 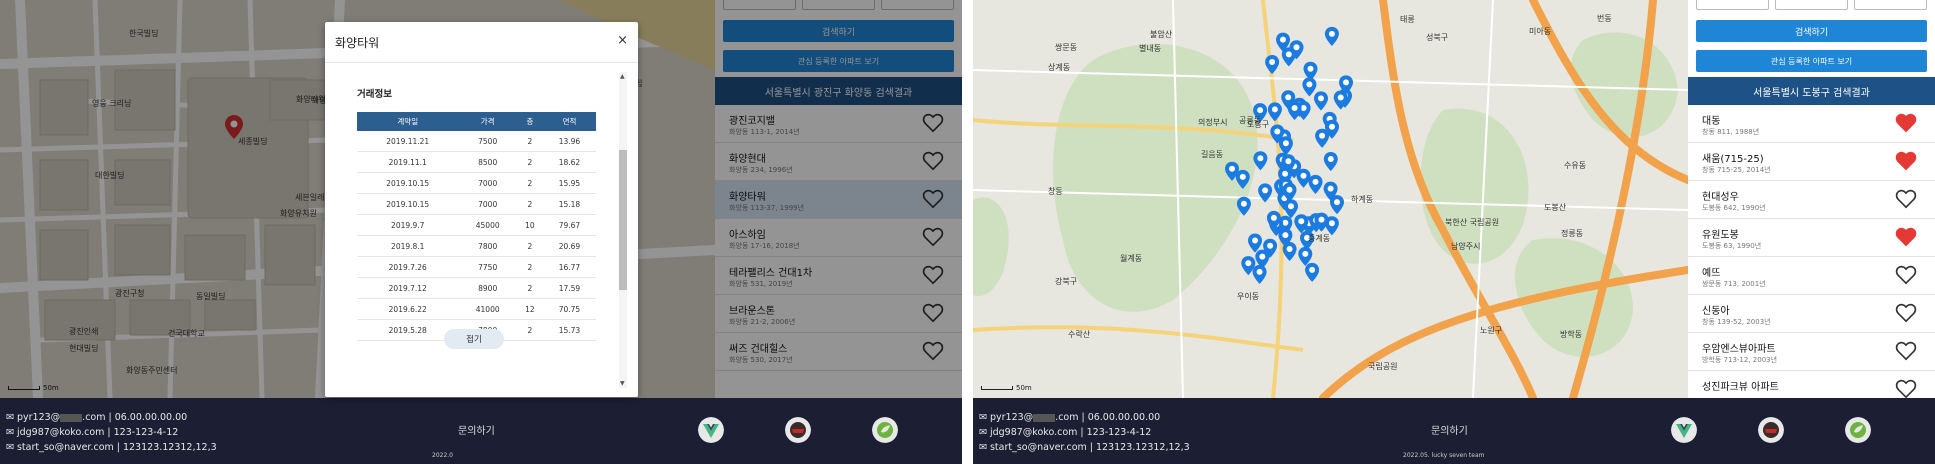 What do you see at coordinates (1811, 5) in the screenshot?
I see `district-select` at bounding box center [1811, 5].